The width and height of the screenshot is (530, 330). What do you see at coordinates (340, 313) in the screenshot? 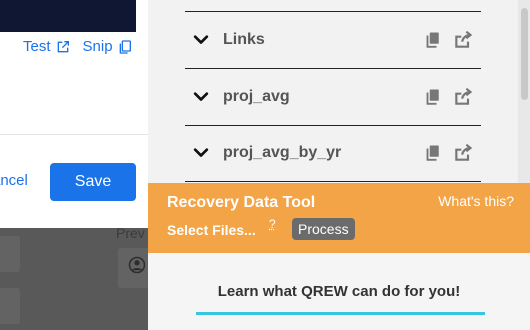
I see `learn-underline` at bounding box center [340, 313].